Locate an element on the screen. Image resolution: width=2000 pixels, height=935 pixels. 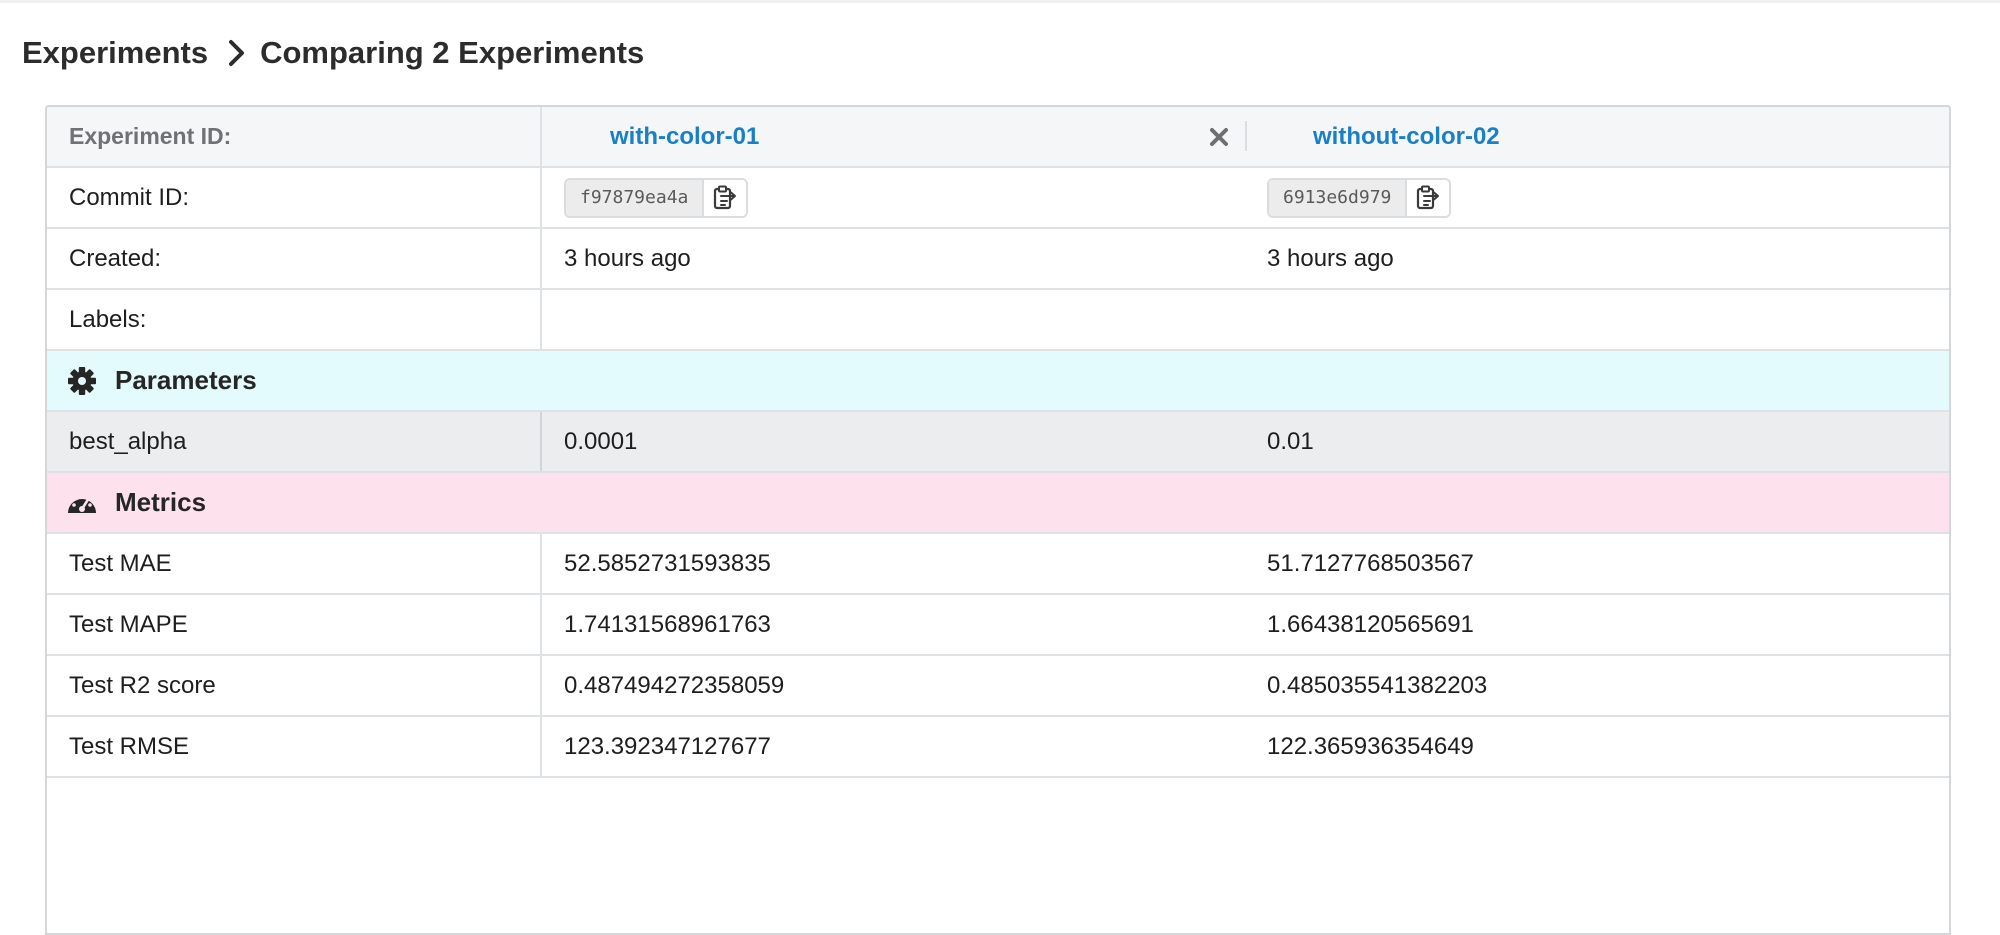
experiment-column-1: with-color-01 is located at coordinates (893, 136).